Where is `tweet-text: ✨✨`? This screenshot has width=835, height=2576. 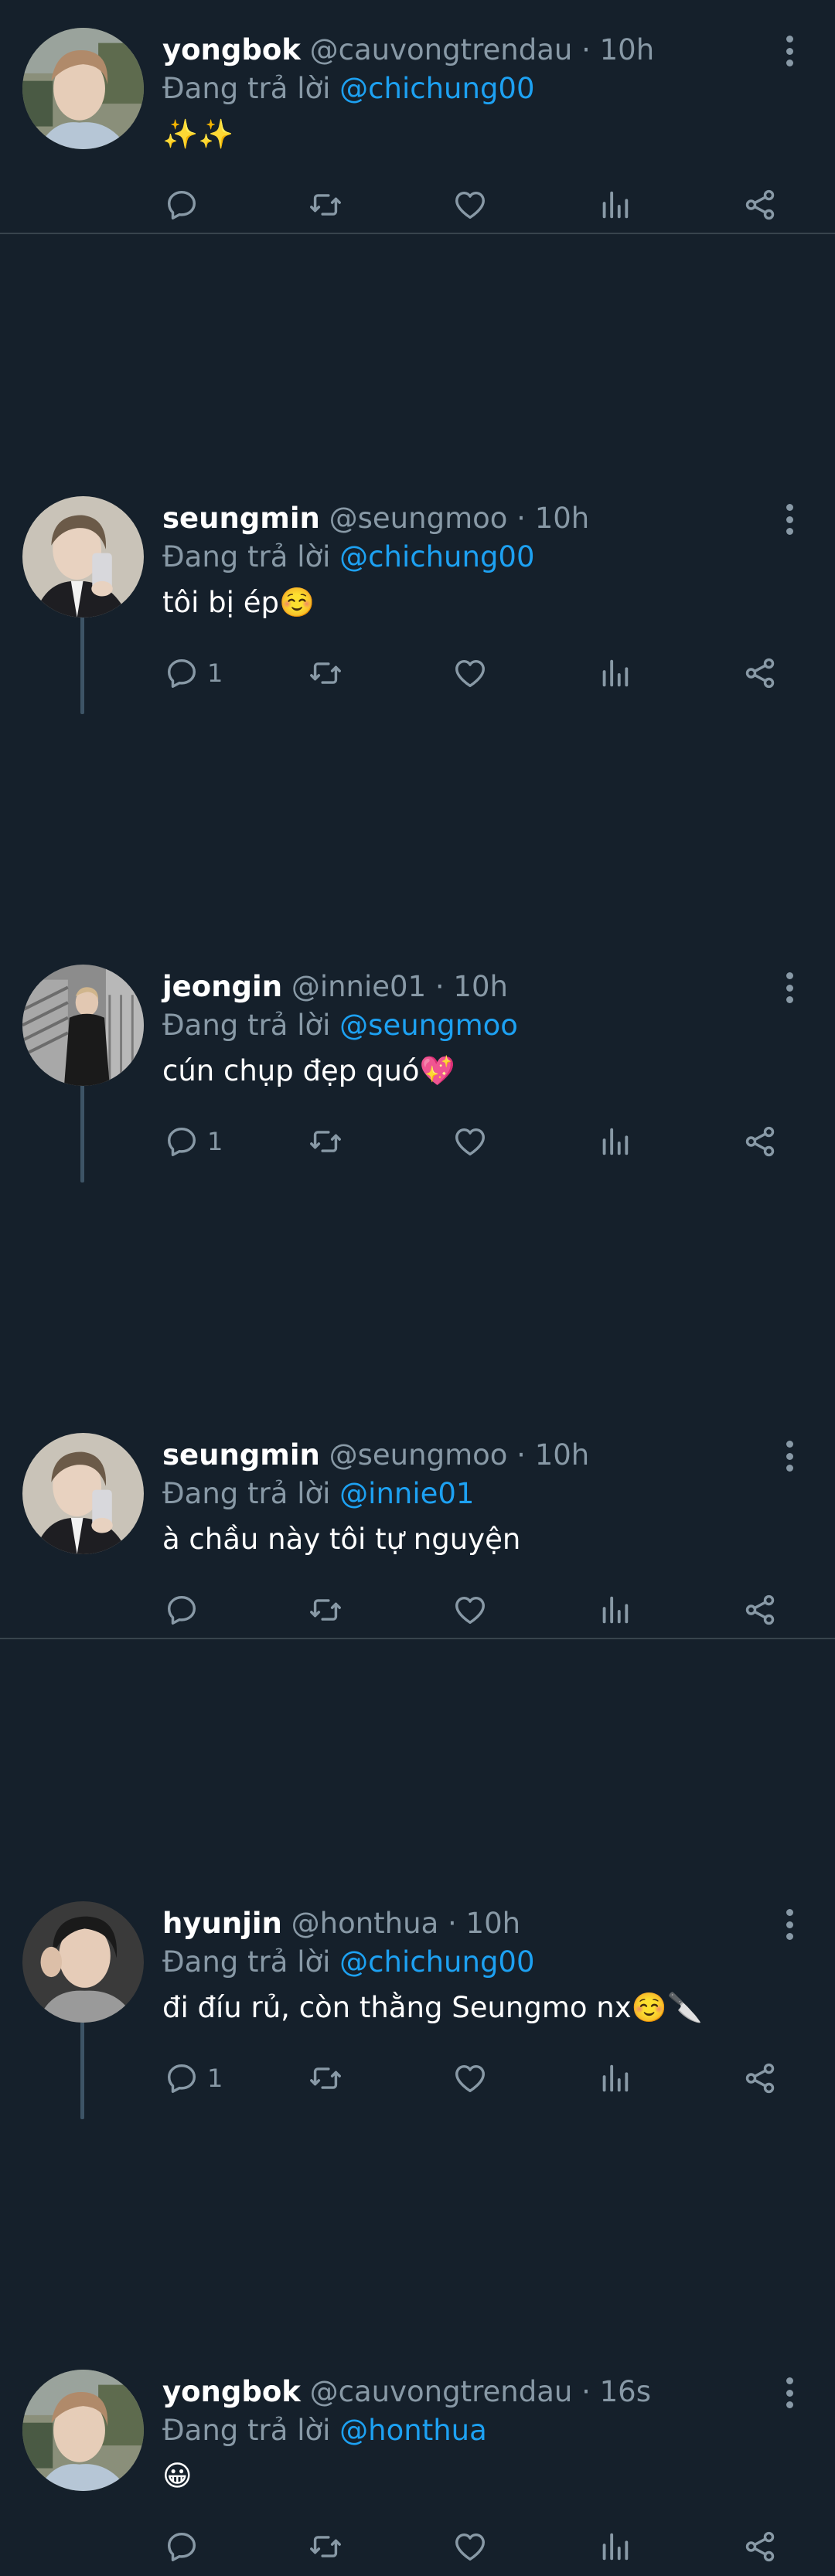
tweet-text: ✨✨ is located at coordinates (198, 134).